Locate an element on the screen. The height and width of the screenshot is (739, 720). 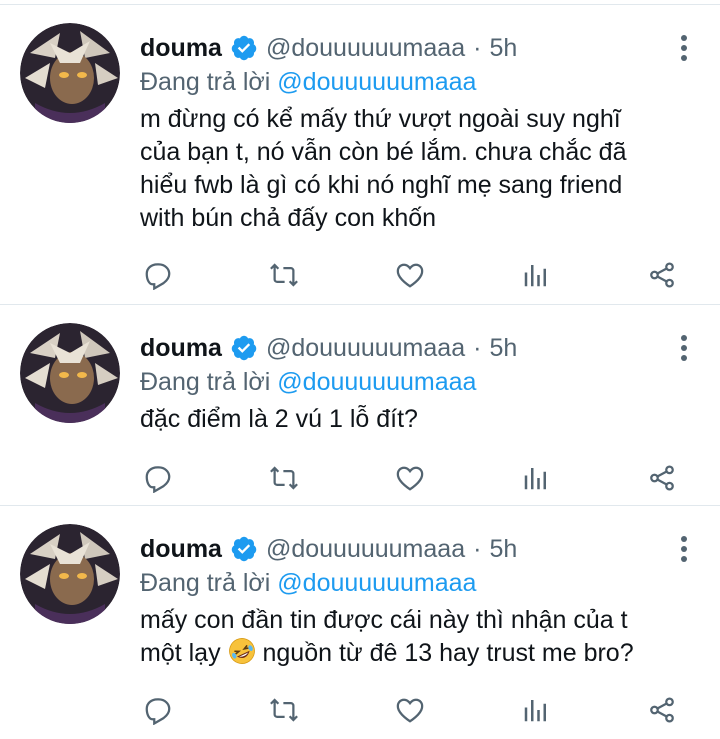
tweet-text: đặc điểm là 2 vú 1 lỗ đít? is located at coordinates (279, 419).